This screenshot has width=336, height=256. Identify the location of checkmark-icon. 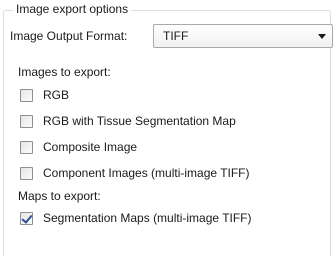
(26, 218).